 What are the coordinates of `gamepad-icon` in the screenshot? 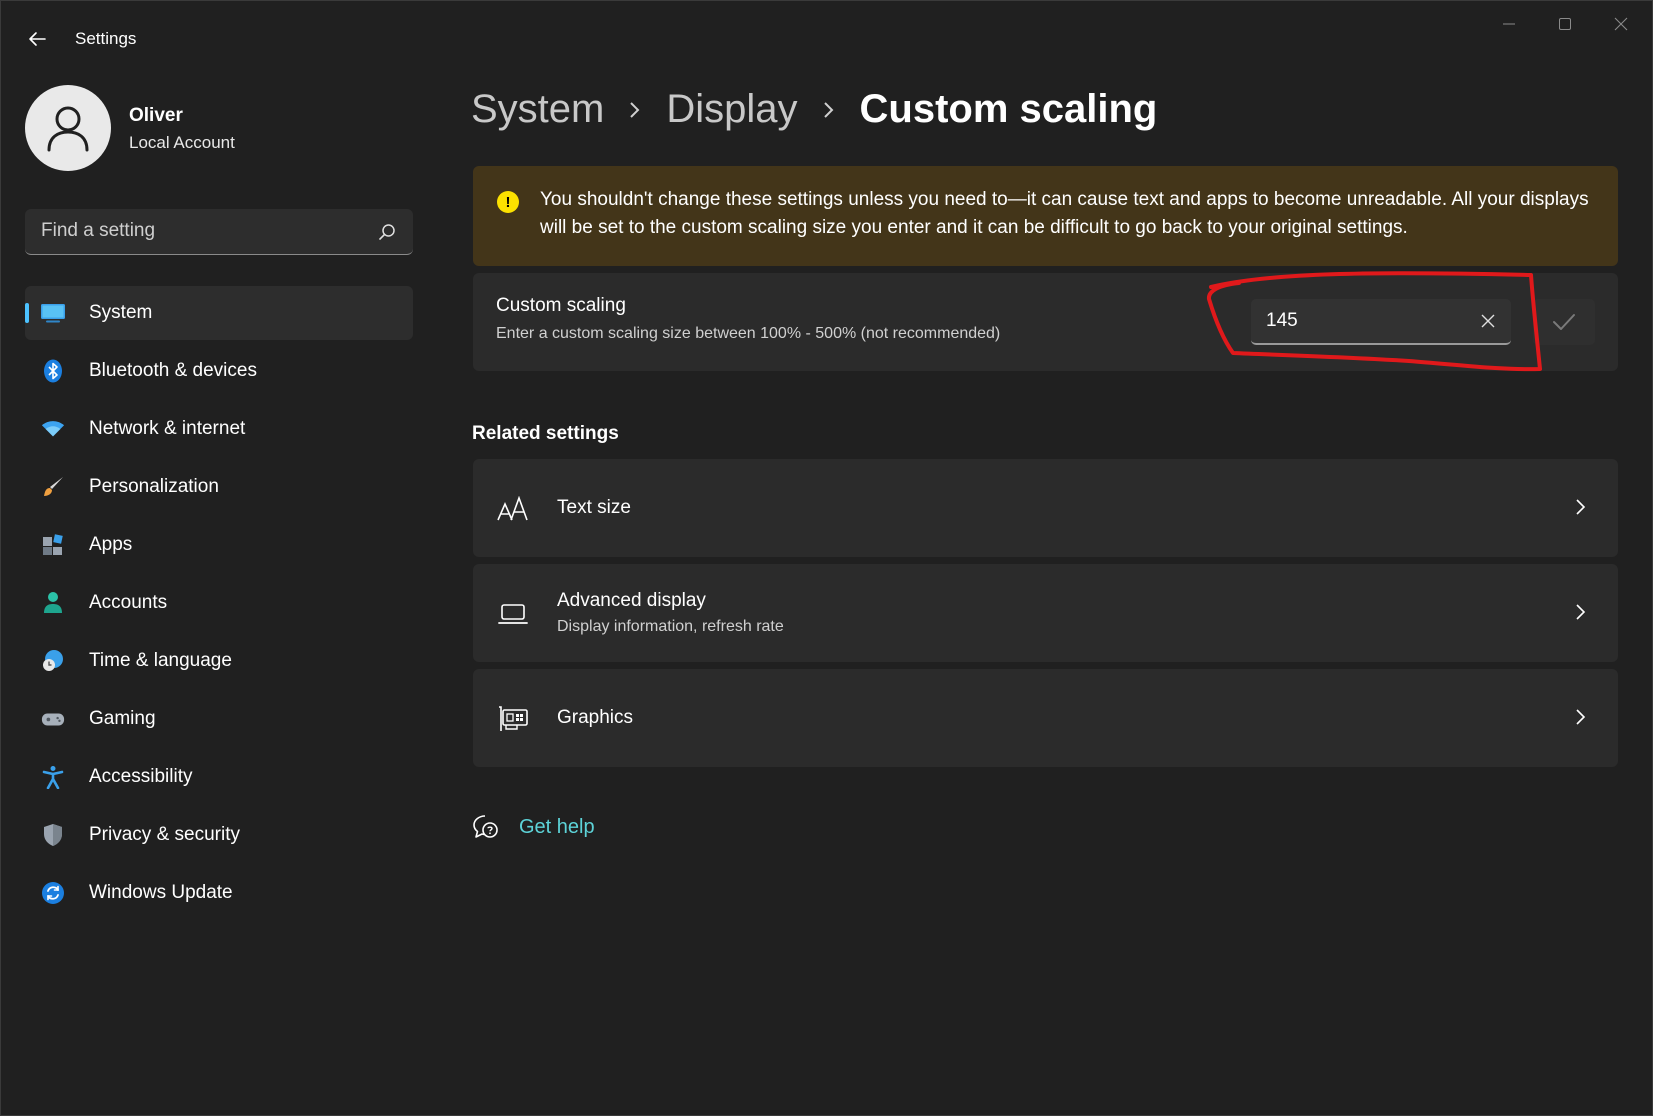 It's located at (53, 719).